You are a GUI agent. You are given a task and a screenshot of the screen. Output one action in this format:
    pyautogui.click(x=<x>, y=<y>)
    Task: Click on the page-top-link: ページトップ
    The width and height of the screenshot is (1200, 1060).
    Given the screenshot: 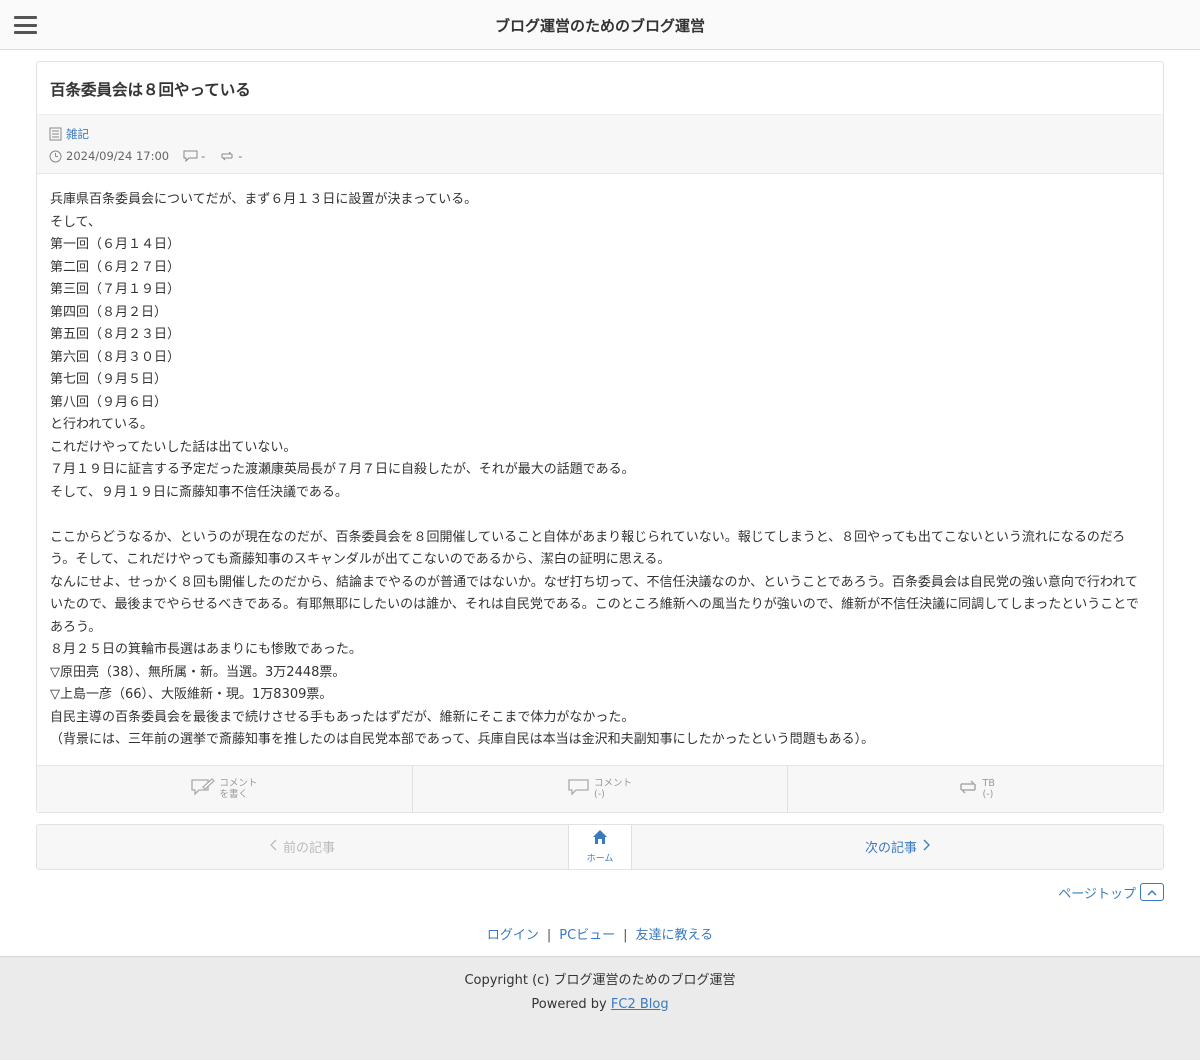 What is the action you would take?
    pyautogui.click(x=600, y=892)
    